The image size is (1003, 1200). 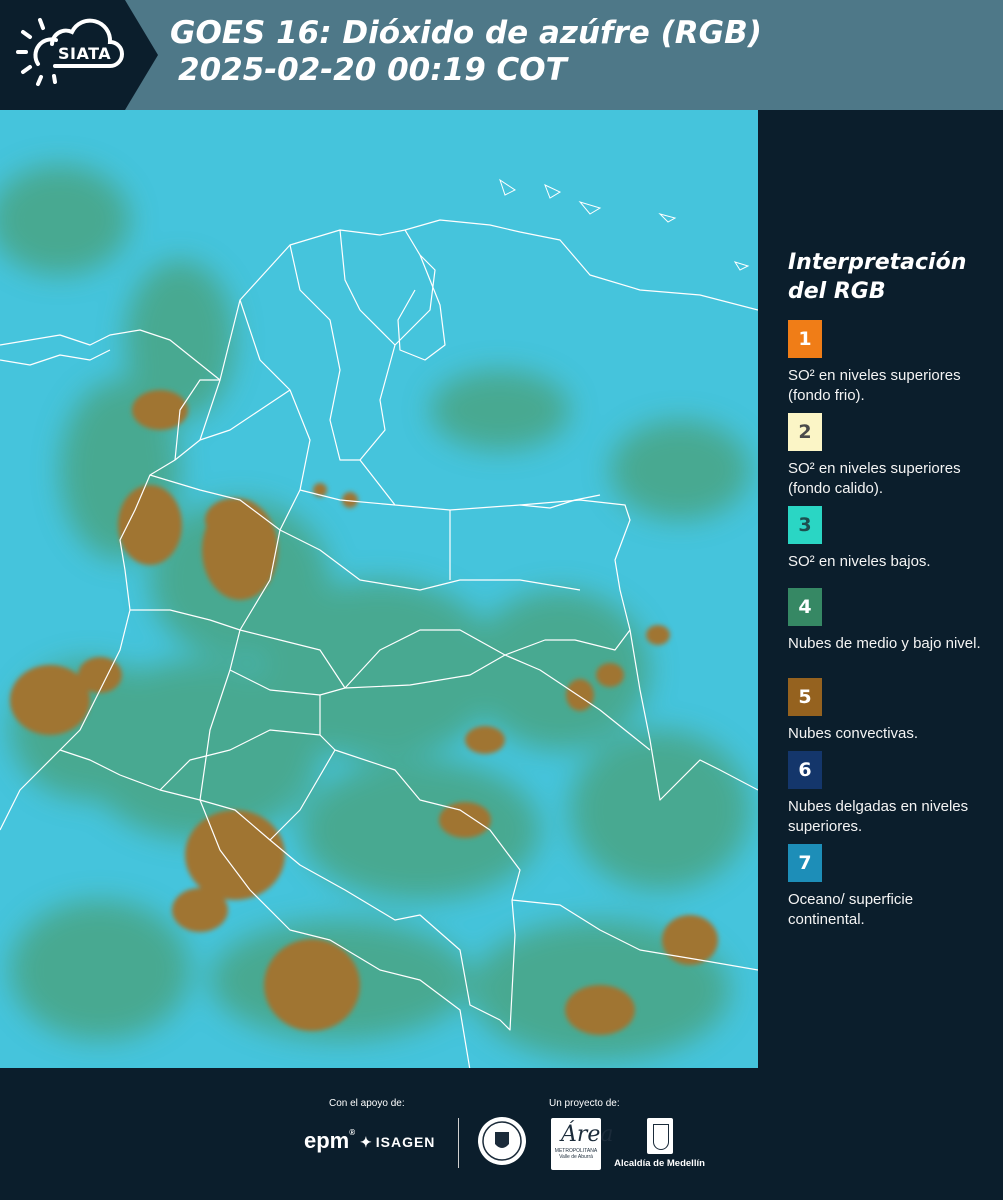 What do you see at coordinates (366, 1142) in the screenshot?
I see `isagen-mark-icon: ✦` at bounding box center [366, 1142].